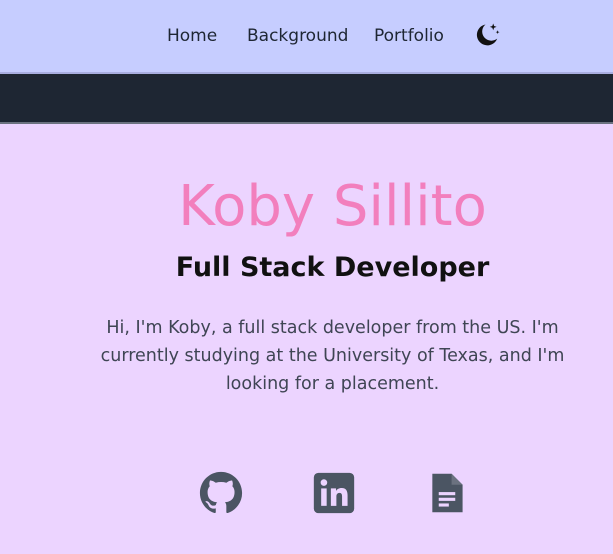 The width and height of the screenshot is (613, 554). I want to click on theme-toggle-button, so click(487, 35).